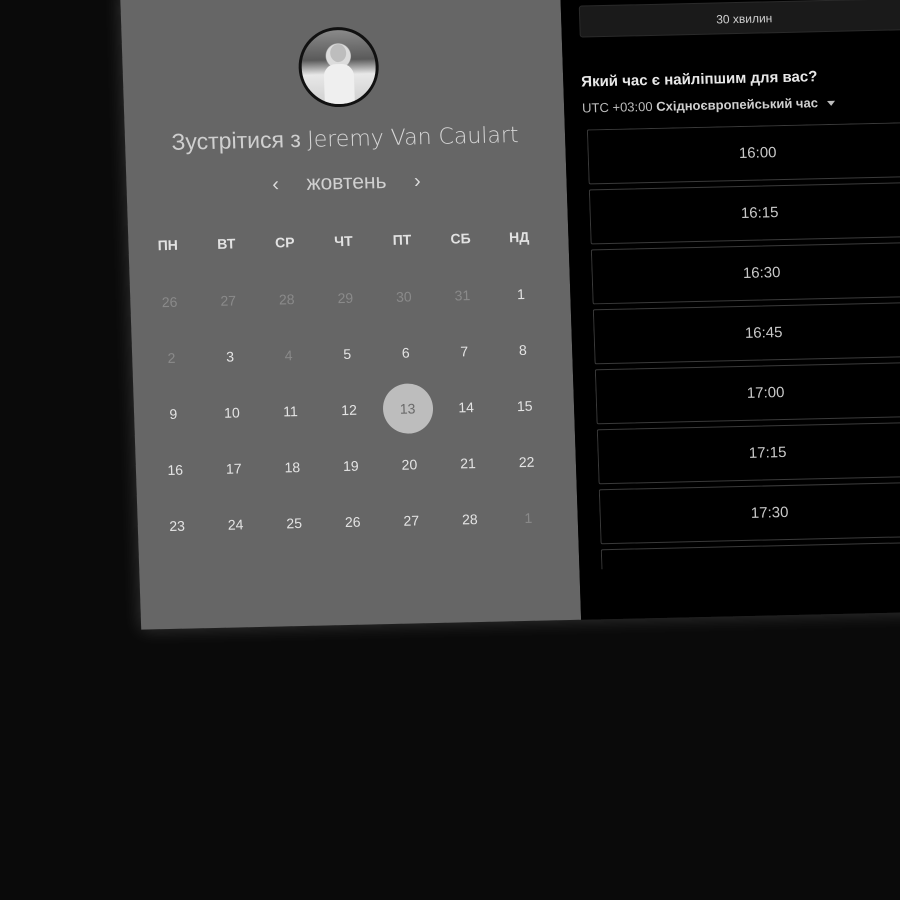  I want to click on calendar-day: 21, so click(468, 463).